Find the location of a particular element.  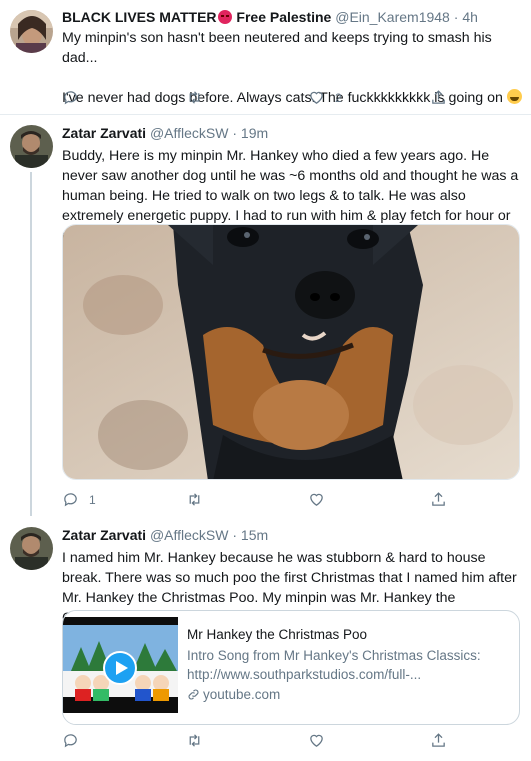

card-thumbnail is located at coordinates (120, 667).